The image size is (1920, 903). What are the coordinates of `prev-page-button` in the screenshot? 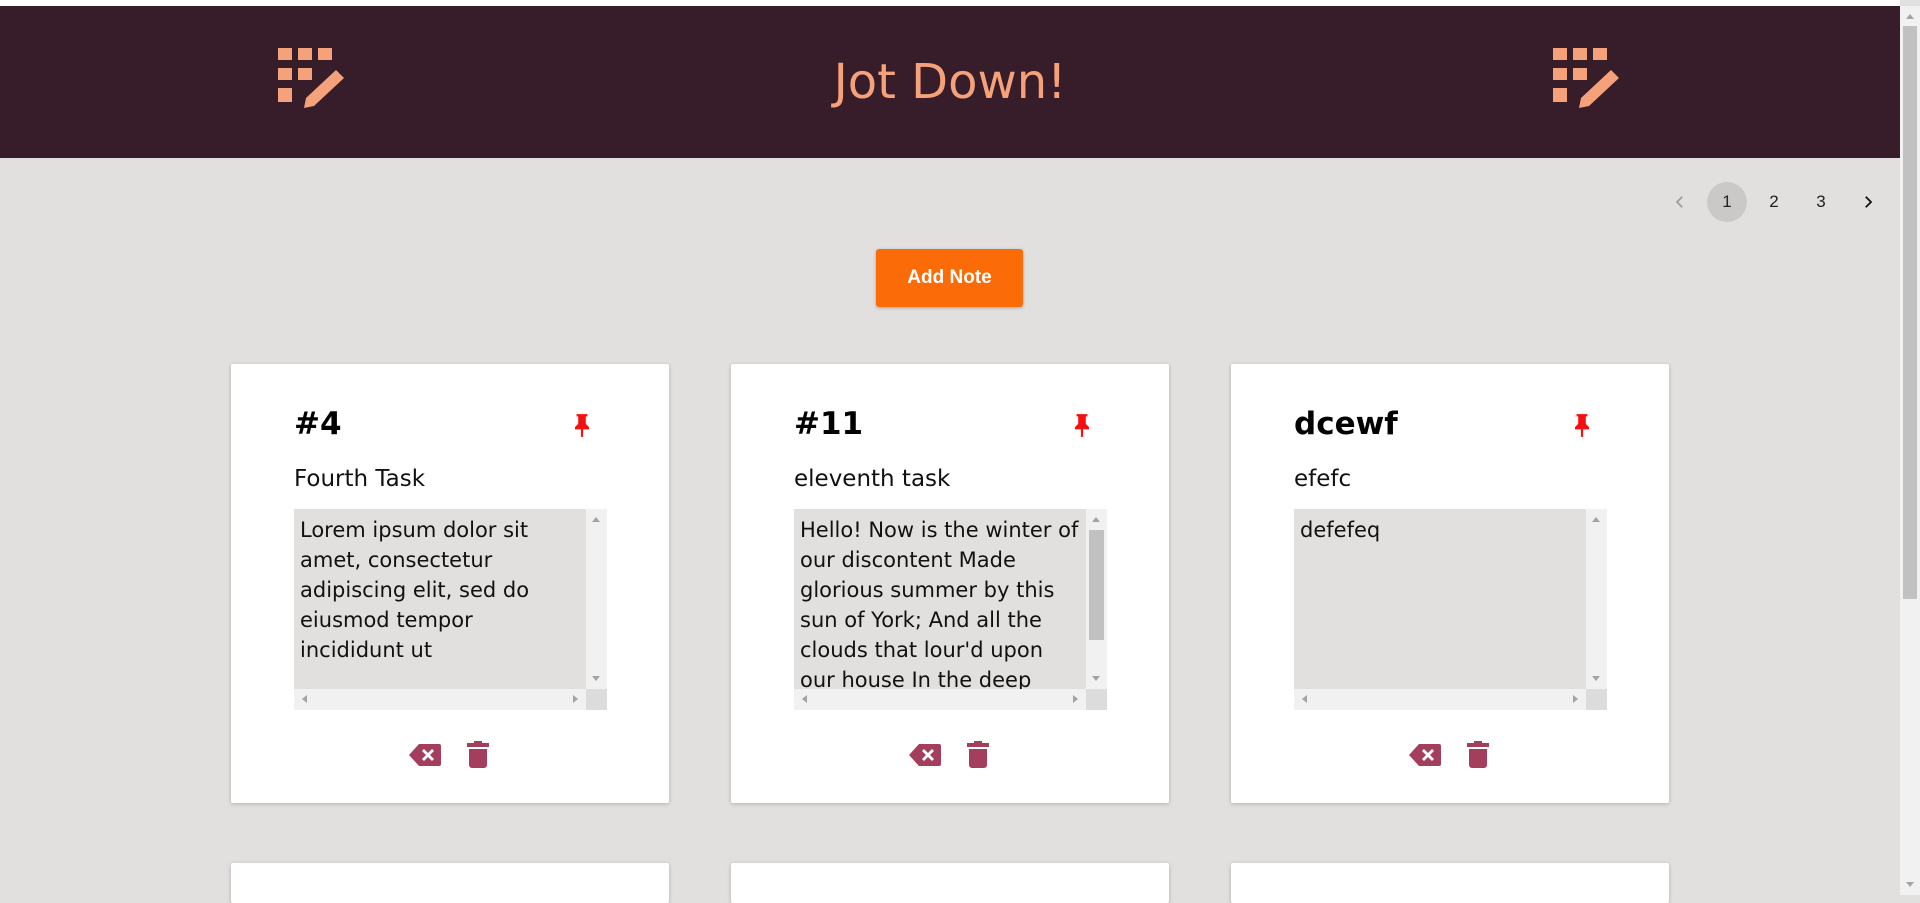 It's located at (1680, 202).